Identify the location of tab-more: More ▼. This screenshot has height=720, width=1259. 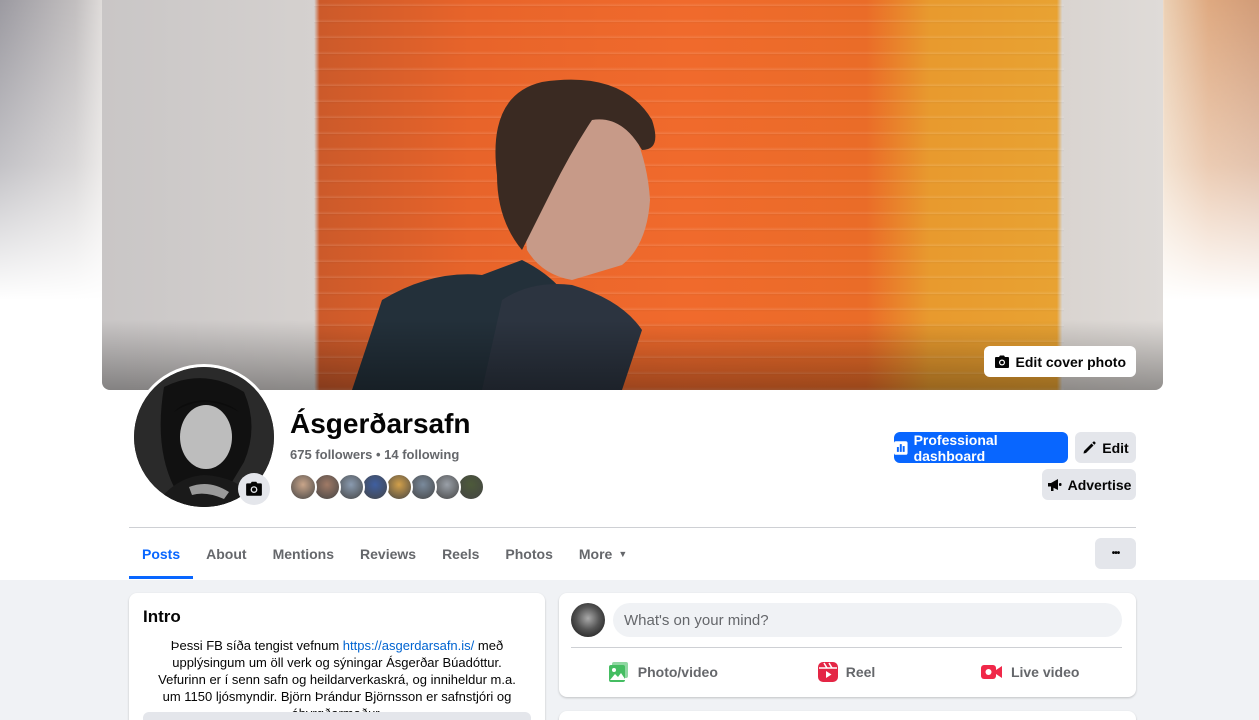
(603, 554).